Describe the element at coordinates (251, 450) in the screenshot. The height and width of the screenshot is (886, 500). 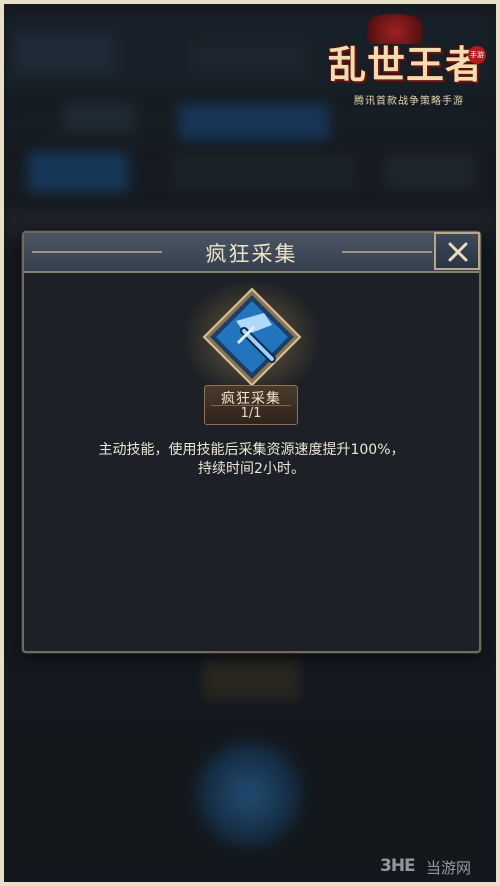
I see `description-line-1: 主动技能，使用技能后采集资源速度提升100%，` at that location.